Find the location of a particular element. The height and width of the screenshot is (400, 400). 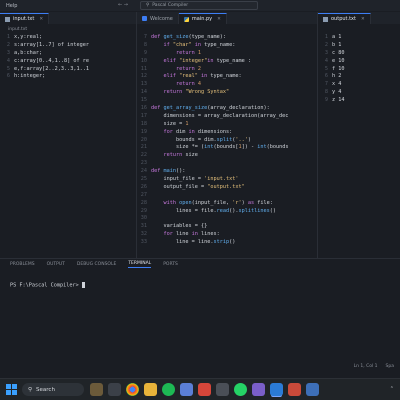

line-number: 33 is located at coordinates (143, 242).